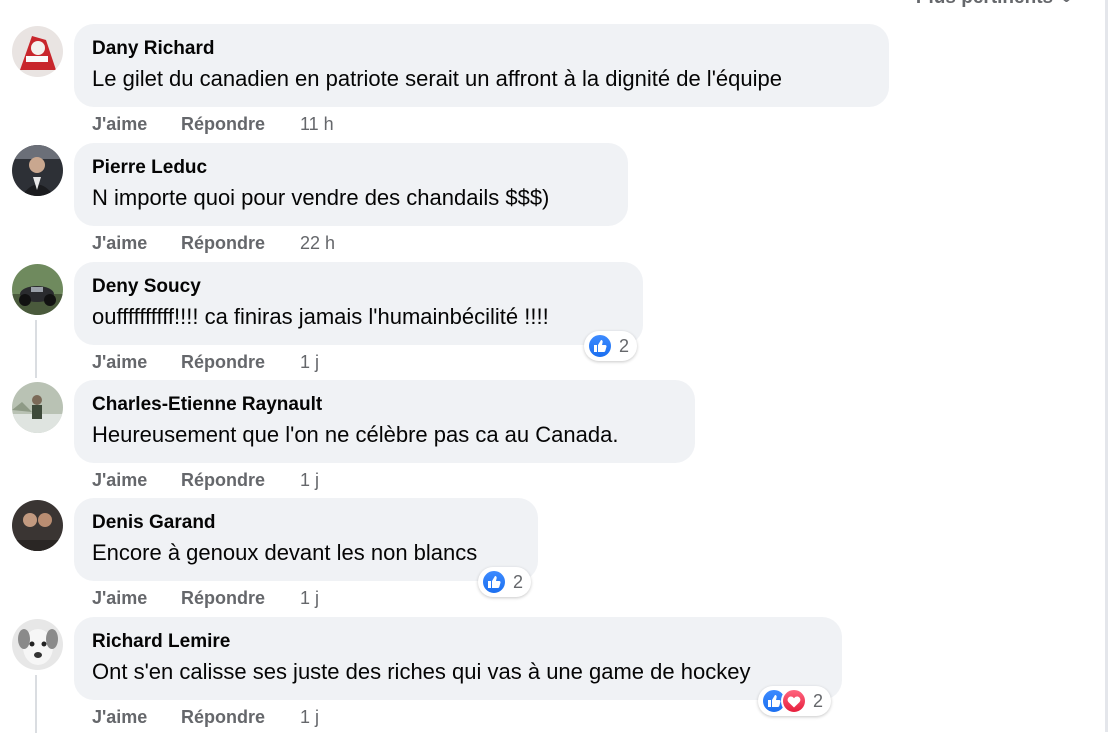 This screenshot has width=1108, height=735. I want to click on chevron-down-icon: ⌄, so click(1066, 3).